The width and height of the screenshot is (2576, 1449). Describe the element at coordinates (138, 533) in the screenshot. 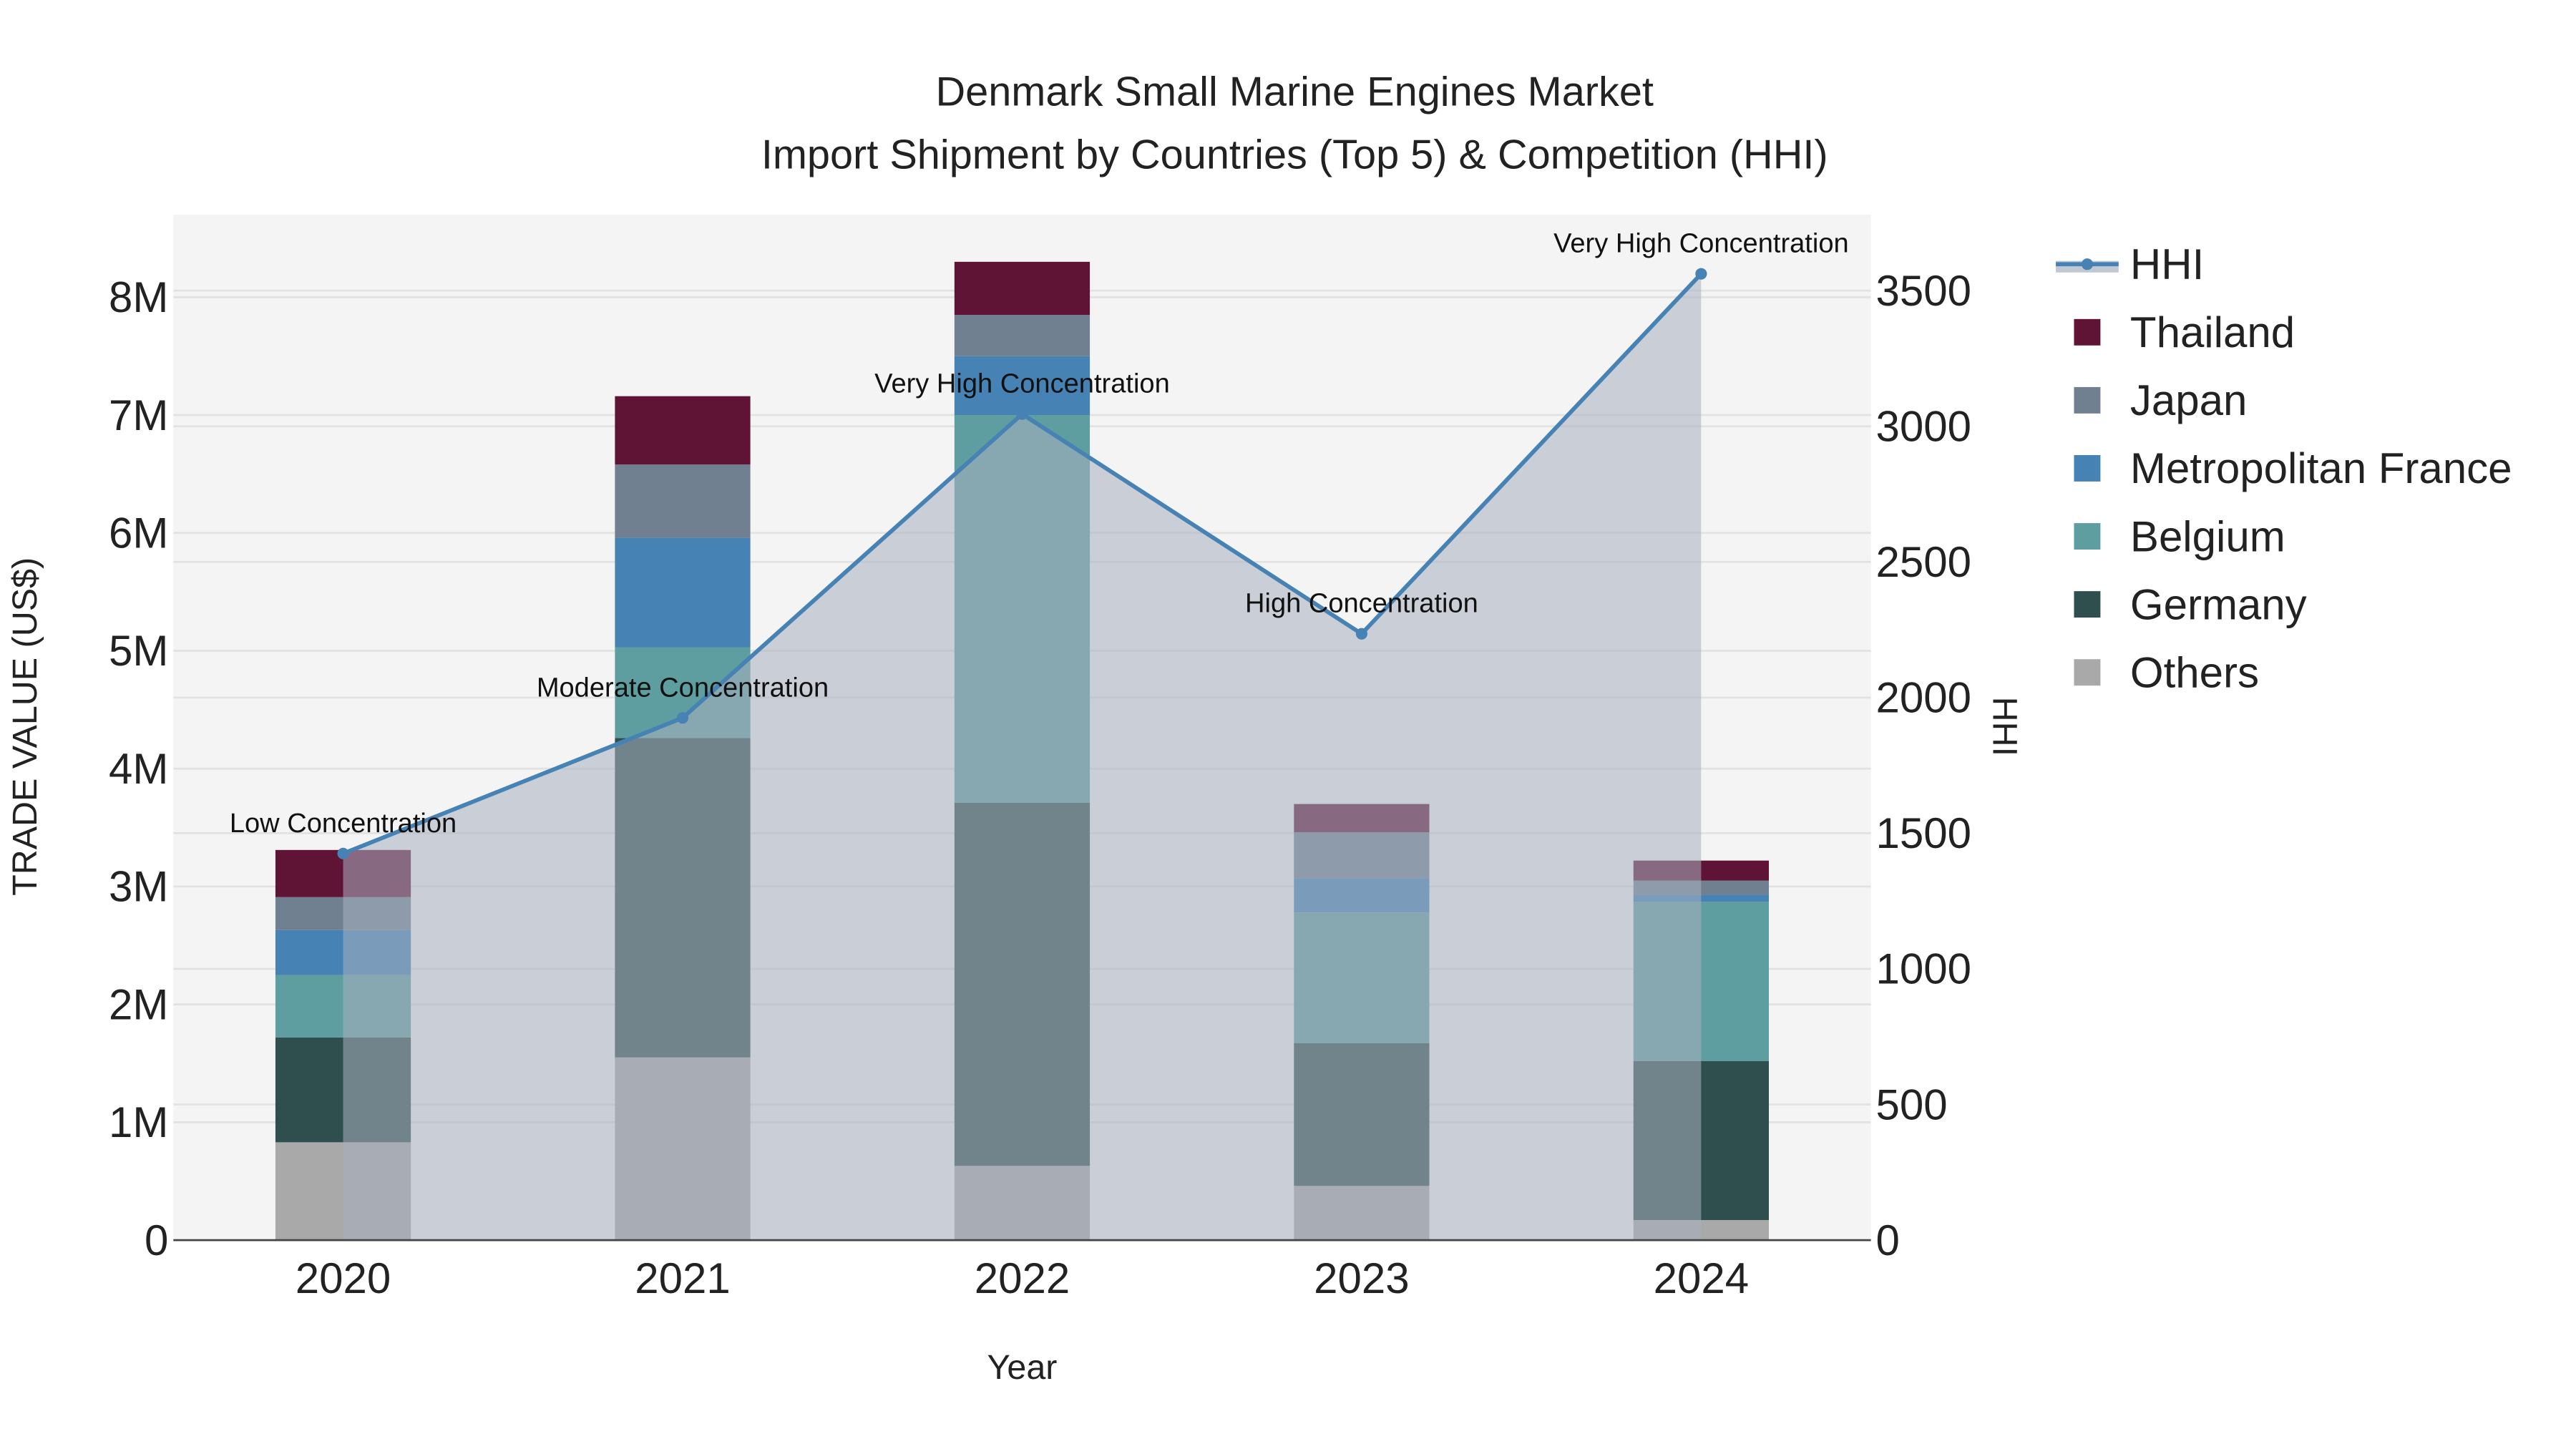

I see `y-tick-label: 6M` at that location.